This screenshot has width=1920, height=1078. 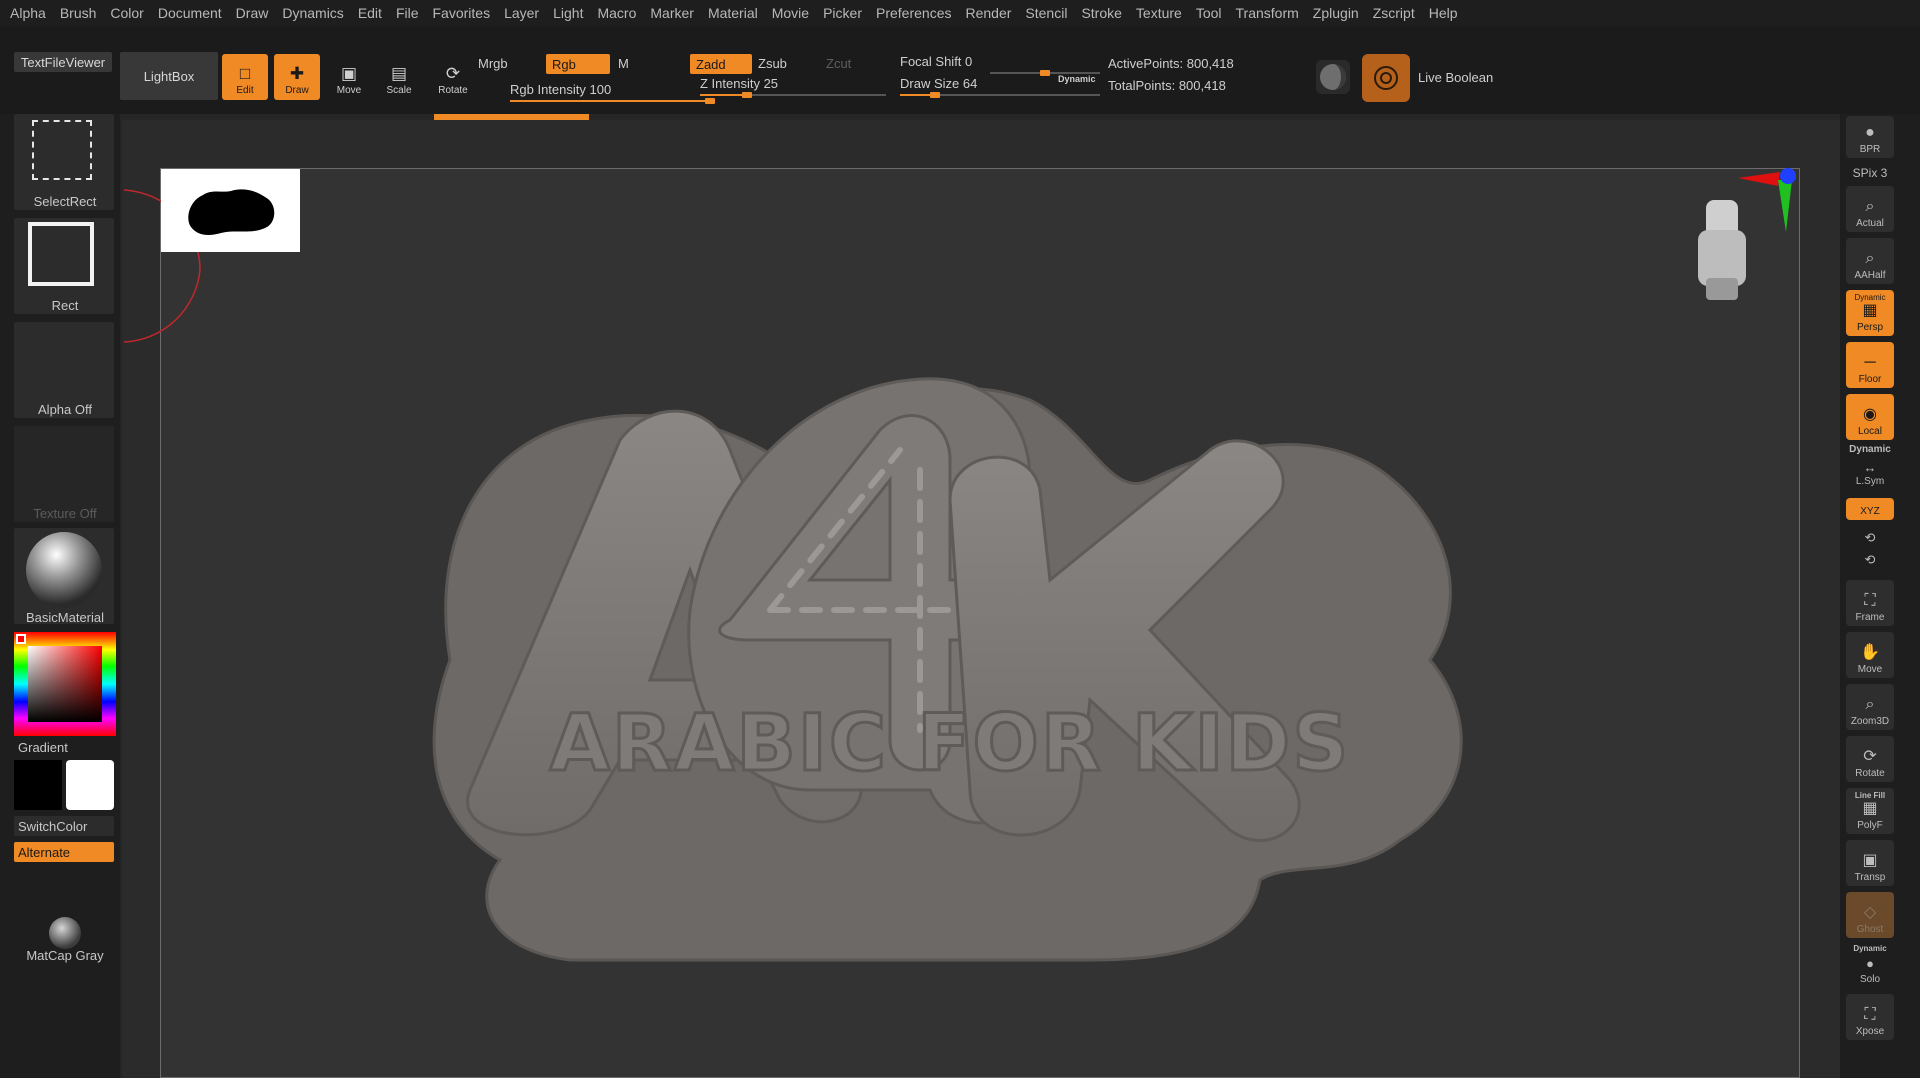 What do you see at coordinates (1870, 860) in the screenshot?
I see `transp-icon: ▣` at bounding box center [1870, 860].